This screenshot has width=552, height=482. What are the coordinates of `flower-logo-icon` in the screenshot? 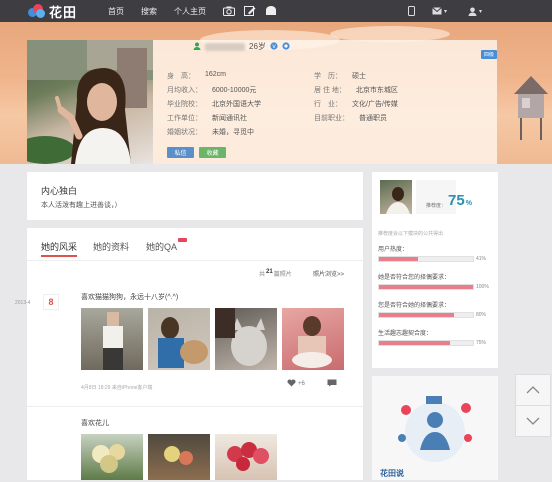 It's located at (37, 11).